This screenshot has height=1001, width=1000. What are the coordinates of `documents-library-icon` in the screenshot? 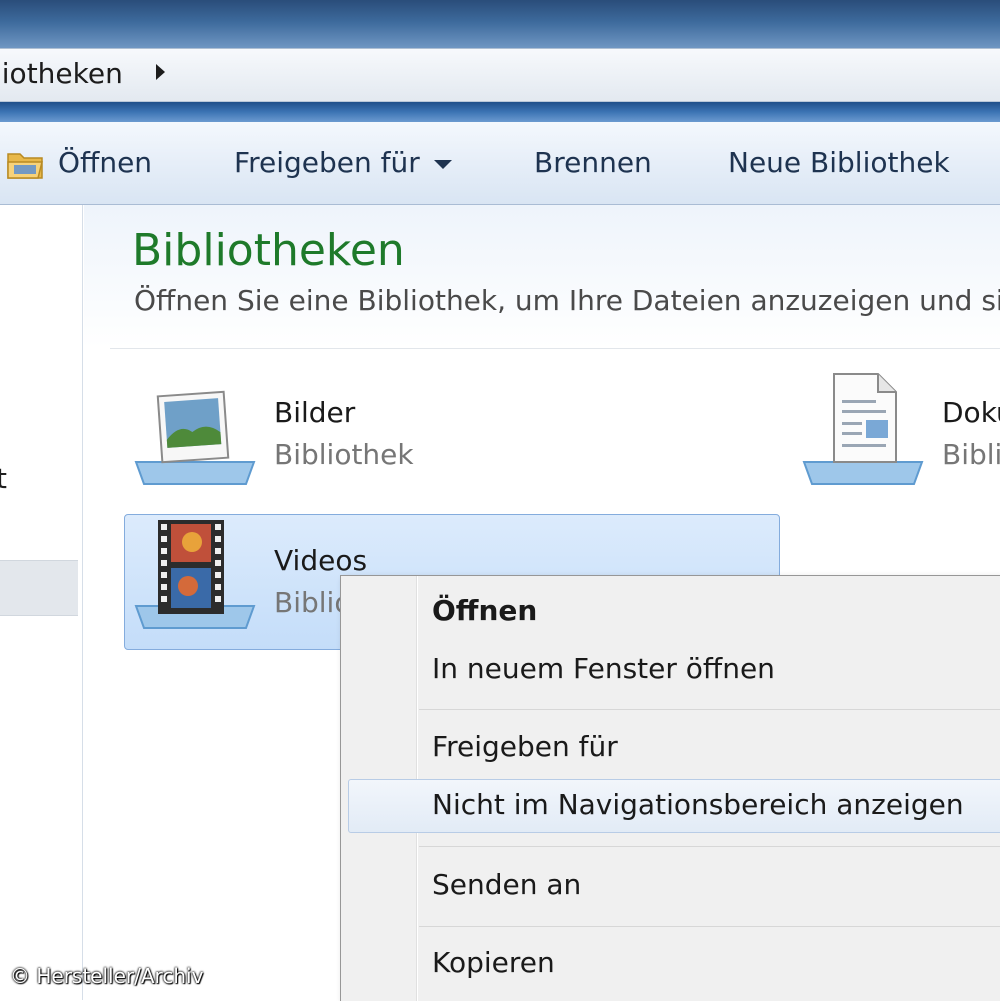 It's located at (863, 429).